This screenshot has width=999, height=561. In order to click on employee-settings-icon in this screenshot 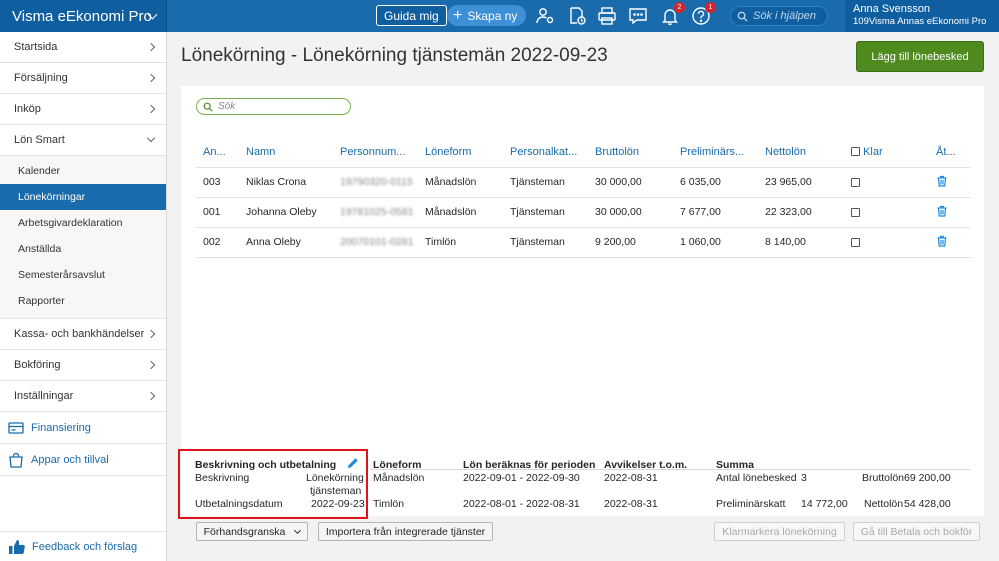, I will do `click(545, 16)`.